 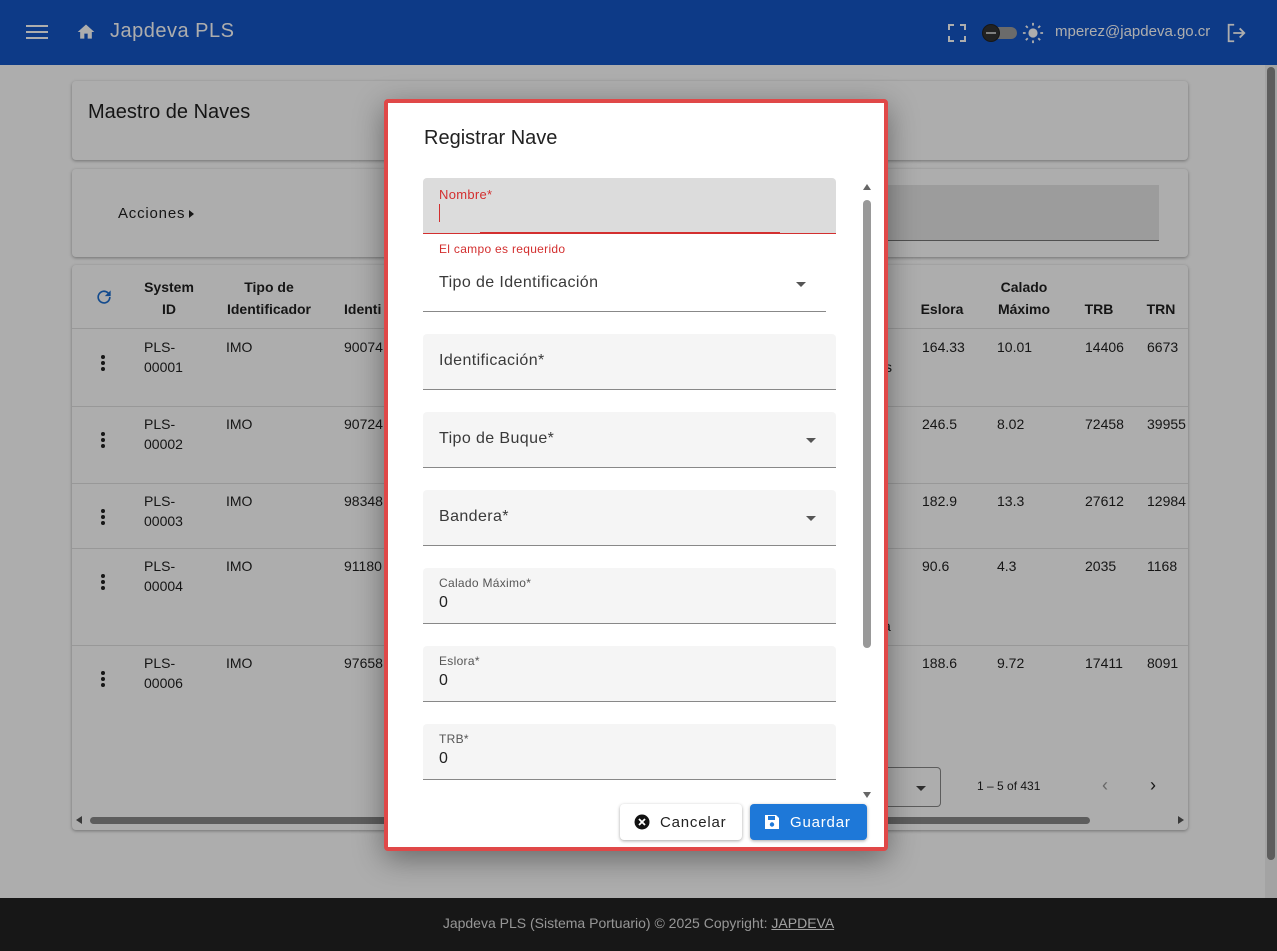 I want to click on cancel-icon, so click(x=642, y=822).